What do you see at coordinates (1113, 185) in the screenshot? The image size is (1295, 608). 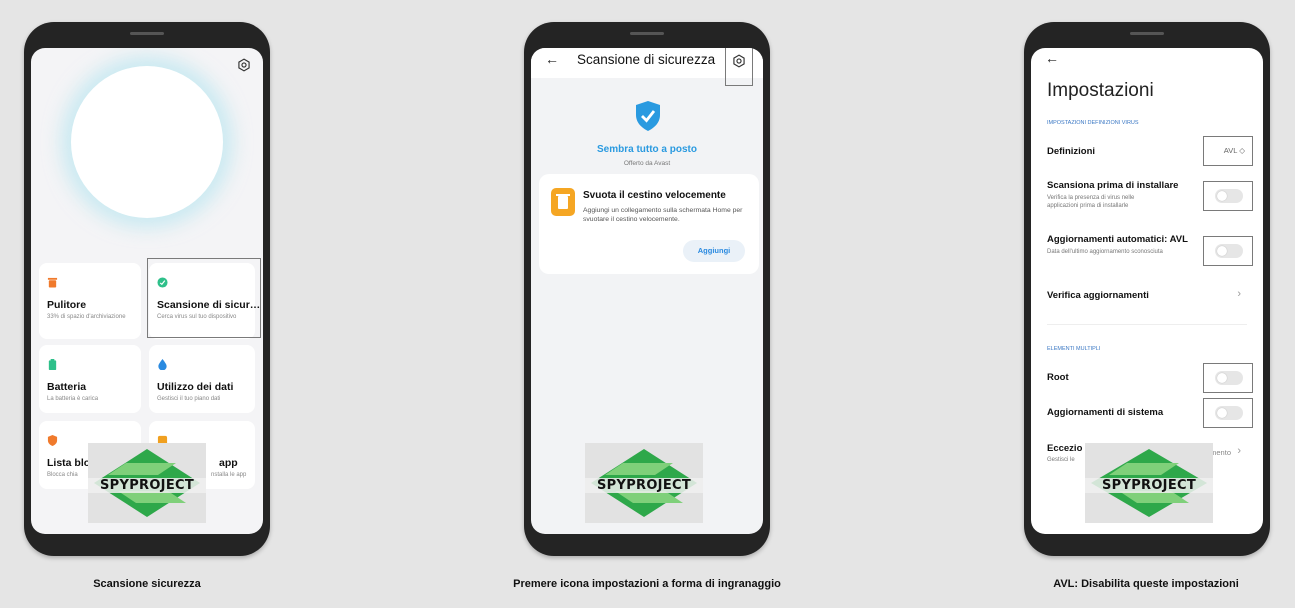 I see `scan-before-install-label: Scansiona prima di installare` at bounding box center [1113, 185].